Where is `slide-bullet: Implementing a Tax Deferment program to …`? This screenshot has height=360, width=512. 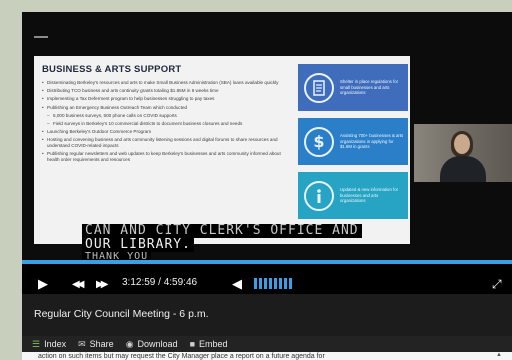 slide-bullet: Implementing a Tax Deferment program to … is located at coordinates (165, 99).